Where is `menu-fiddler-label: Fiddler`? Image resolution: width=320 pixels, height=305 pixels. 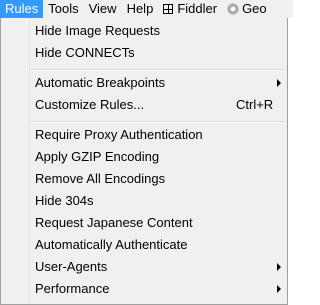 menu-fiddler-label: Fiddler is located at coordinates (197, 8).